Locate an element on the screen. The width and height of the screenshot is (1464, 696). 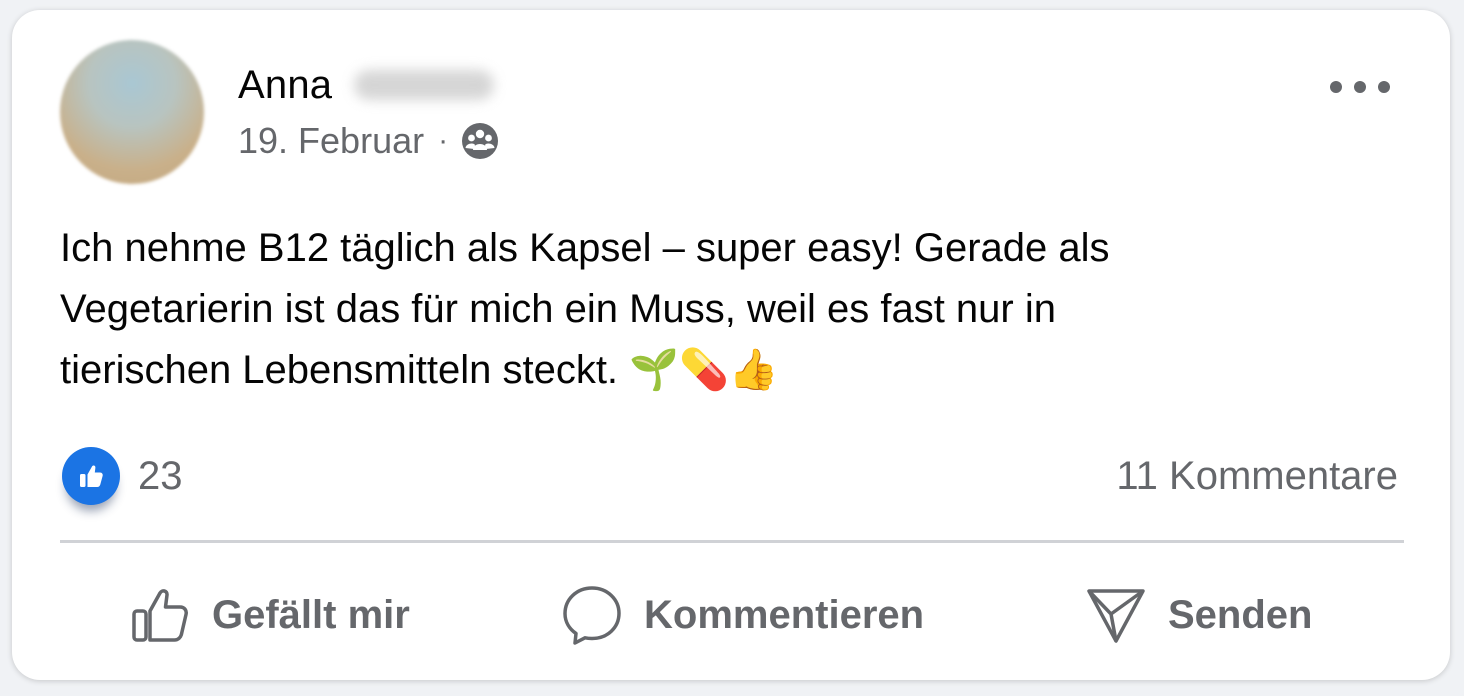
send-button: Senden is located at coordinates (1198, 615).